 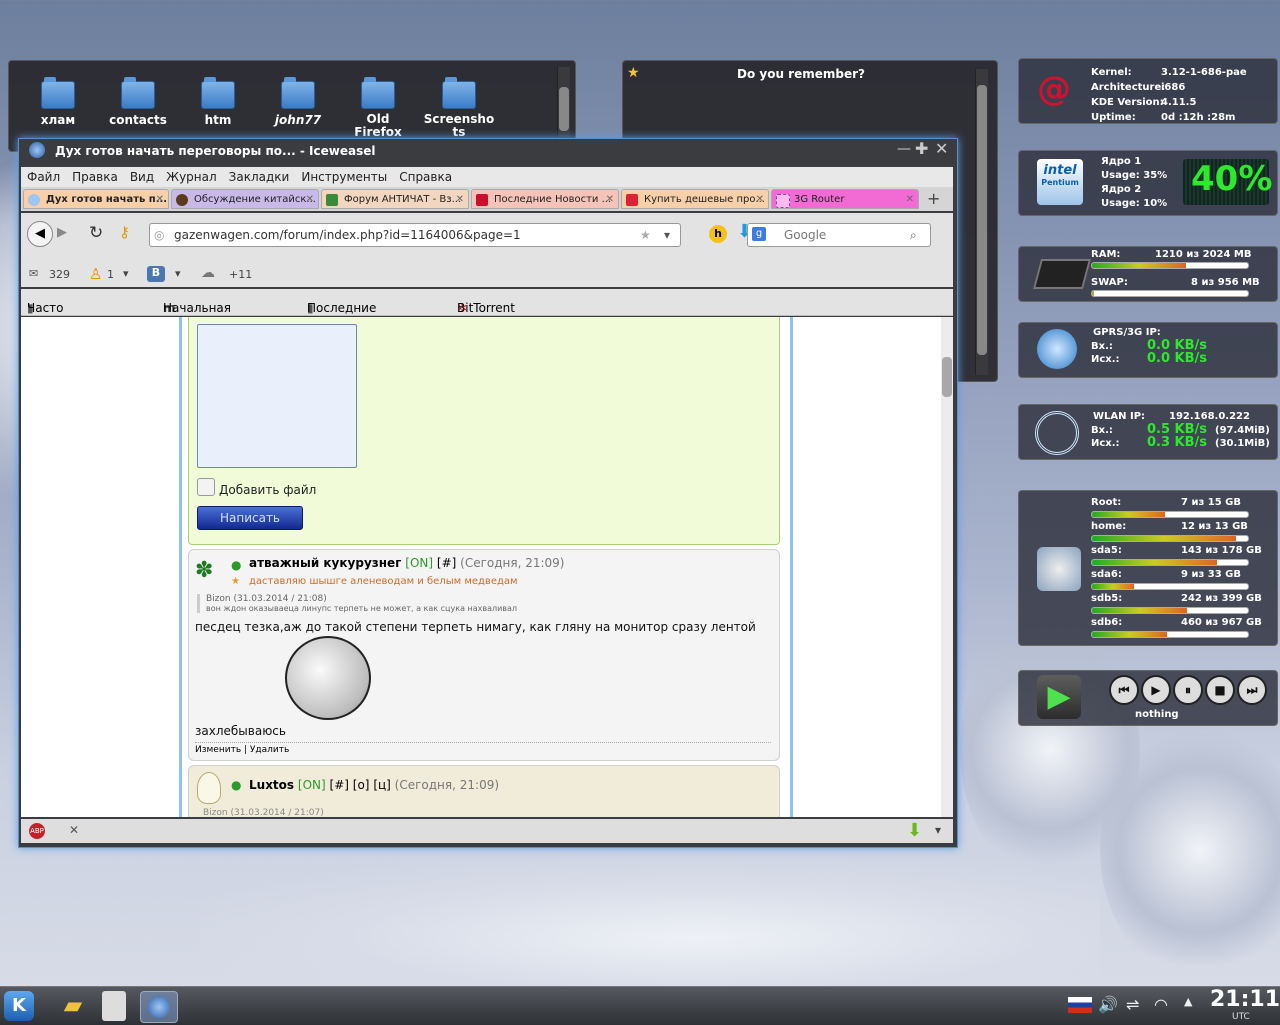 What do you see at coordinates (1252, 690) in the screenshot?
I see `next-button: ⏭` at bounding box center [1252, 690].